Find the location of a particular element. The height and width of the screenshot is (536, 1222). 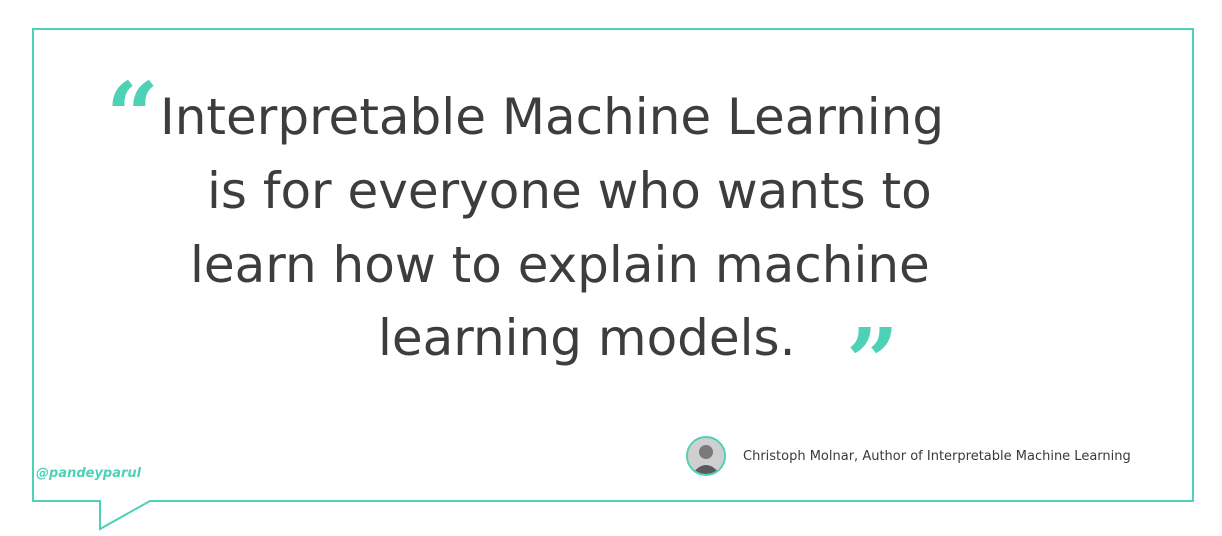

quote-line-1: Interpretable Machine Learning is located at coordinates (552, 117).